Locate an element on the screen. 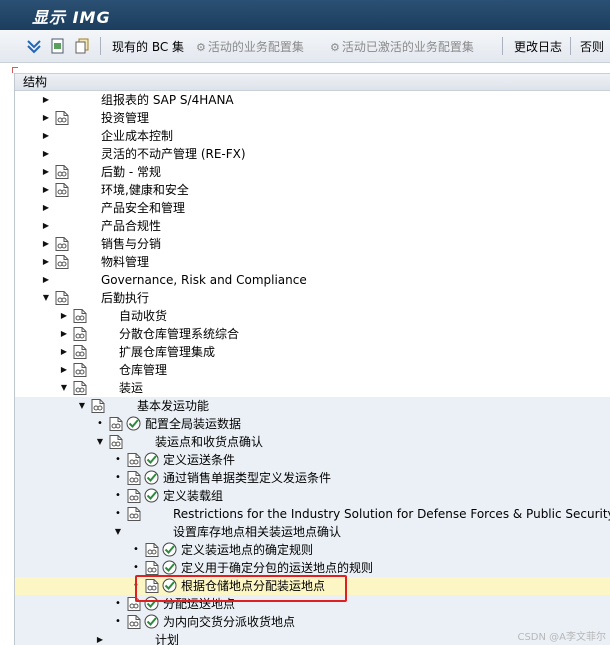 The height and width of the screenshot is (645, 610). tree-node-label: 通过销售单据类型定义发运条件 is located at coordinates (247, 478).